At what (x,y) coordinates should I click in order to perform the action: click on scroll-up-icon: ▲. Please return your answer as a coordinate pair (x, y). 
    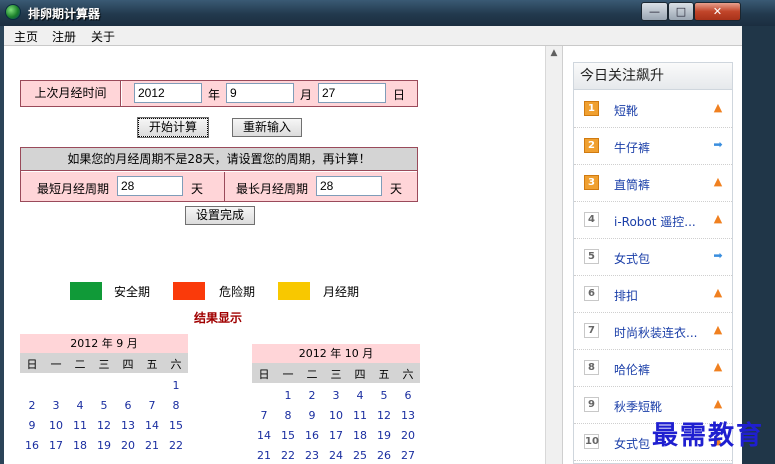
    Looking at the image, I should click on (554, 55).